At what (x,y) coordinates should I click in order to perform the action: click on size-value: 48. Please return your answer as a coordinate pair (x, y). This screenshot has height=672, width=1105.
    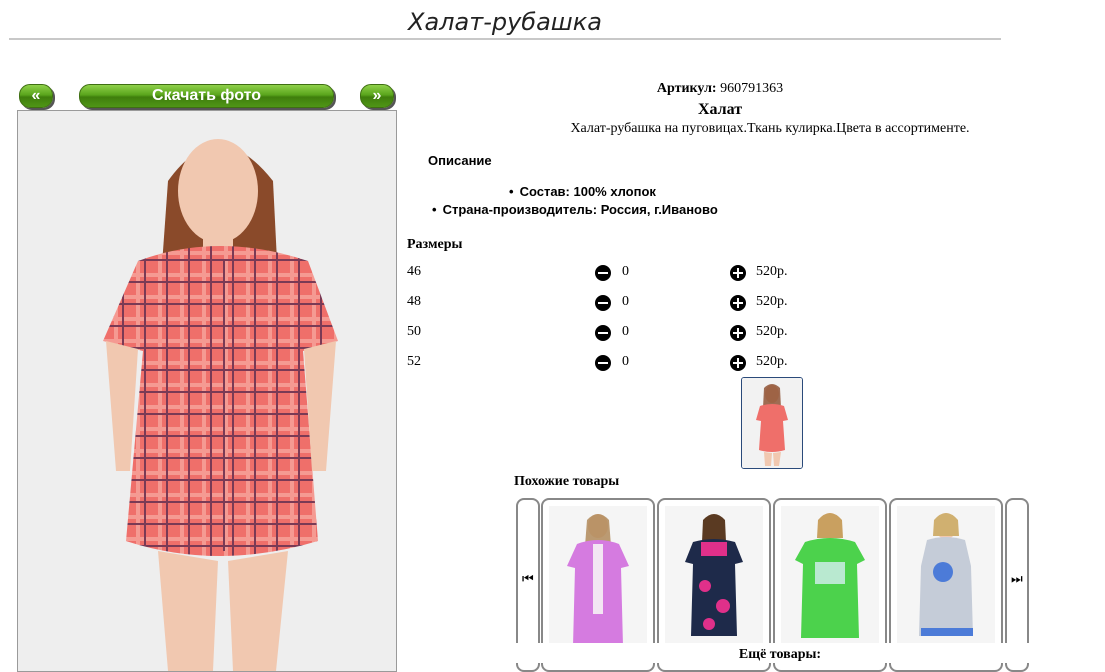
    Looking at the image, I should click on (414, 301).